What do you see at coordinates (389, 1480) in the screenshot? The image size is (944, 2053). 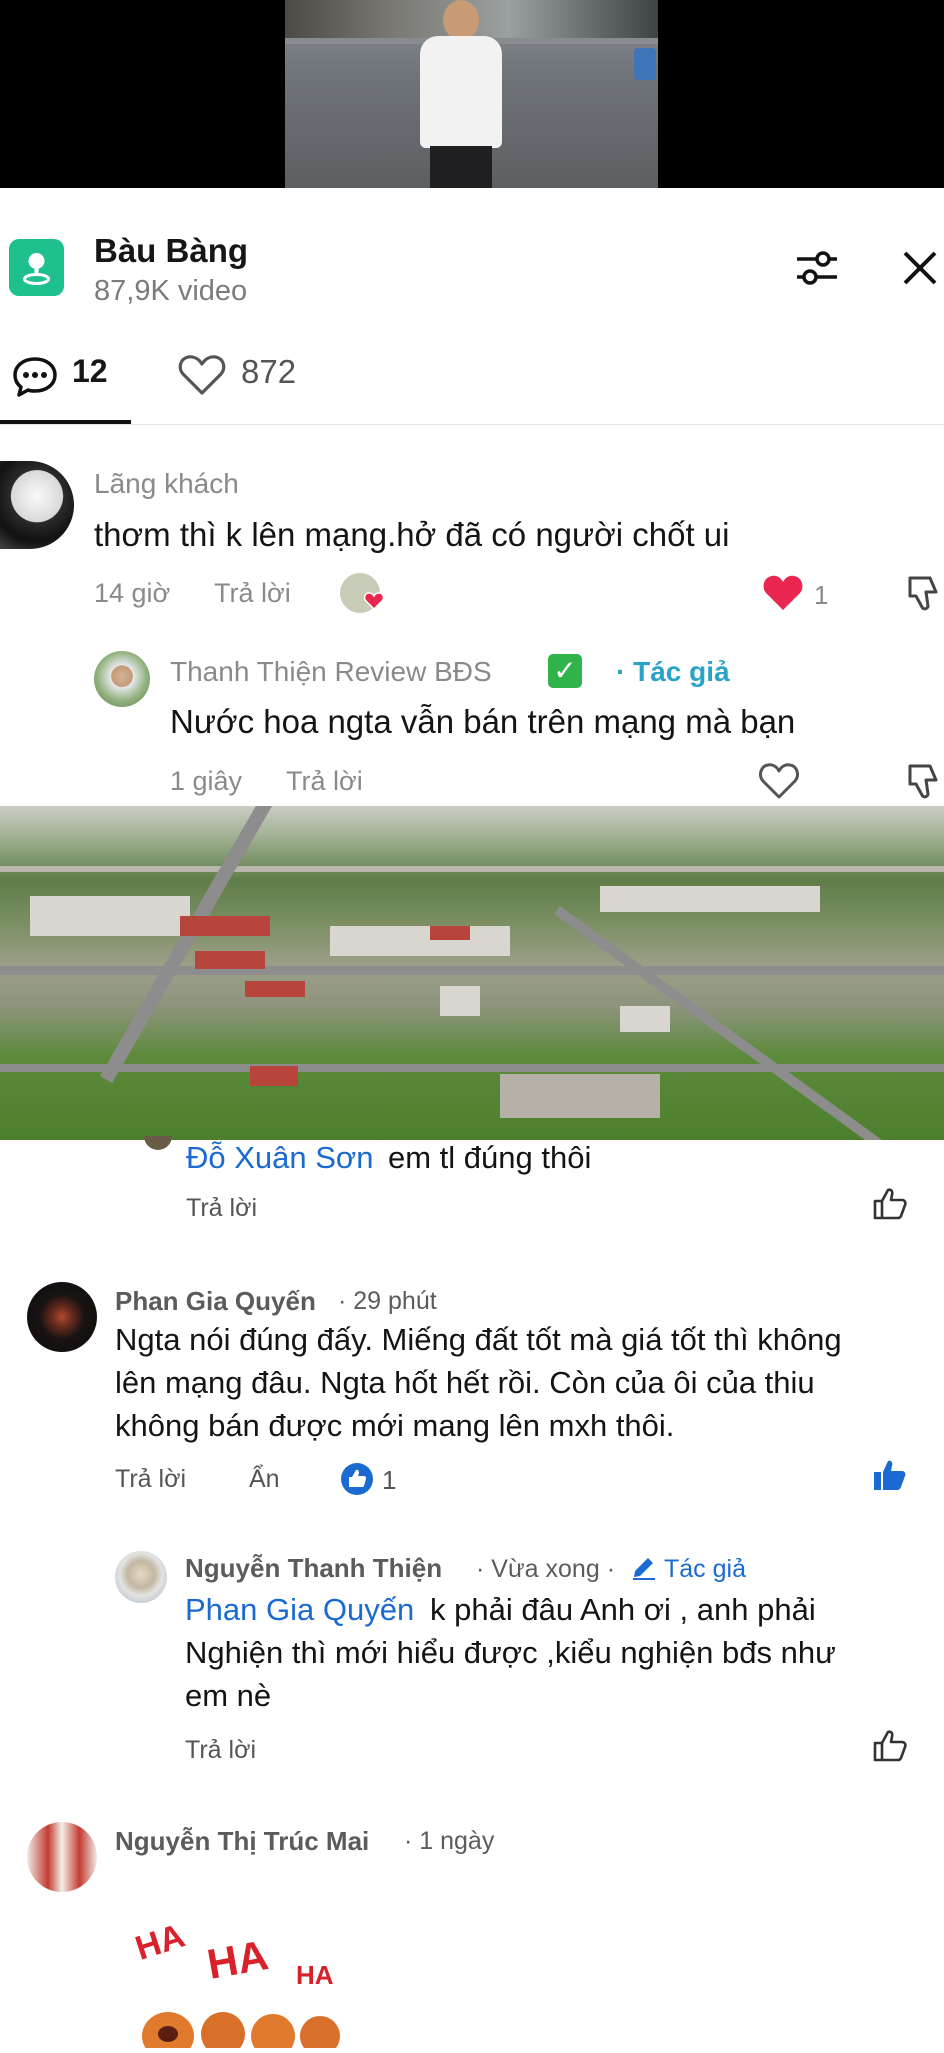 I see `reaction-count: 1` at bounding box center [389, 1480].